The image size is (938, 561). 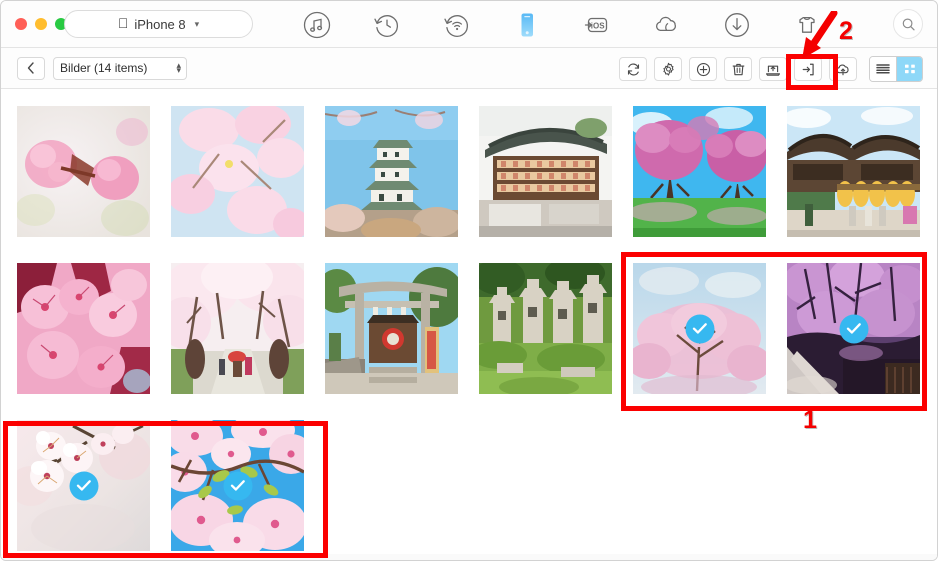 I want to click on add-button, so click(x=703, y=69).